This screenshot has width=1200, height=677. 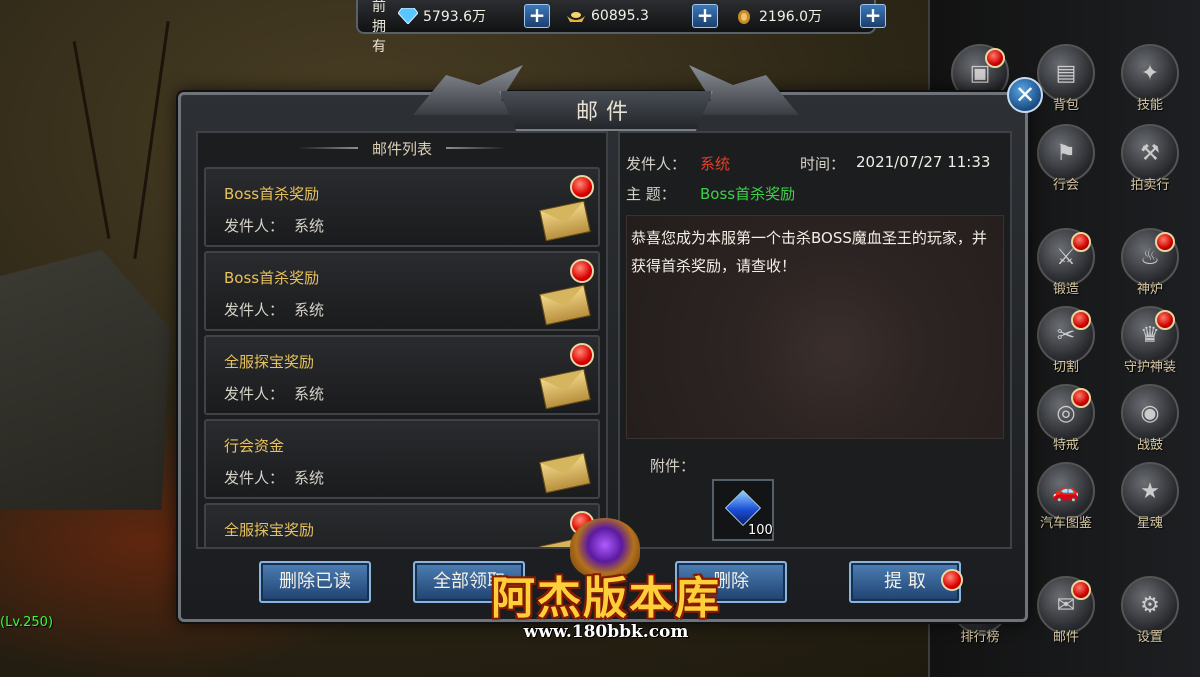 What do you see at coordinates (576, 17) in the screenshot?
I see `gold-ingot-icon` at bounding box center [576, 17].